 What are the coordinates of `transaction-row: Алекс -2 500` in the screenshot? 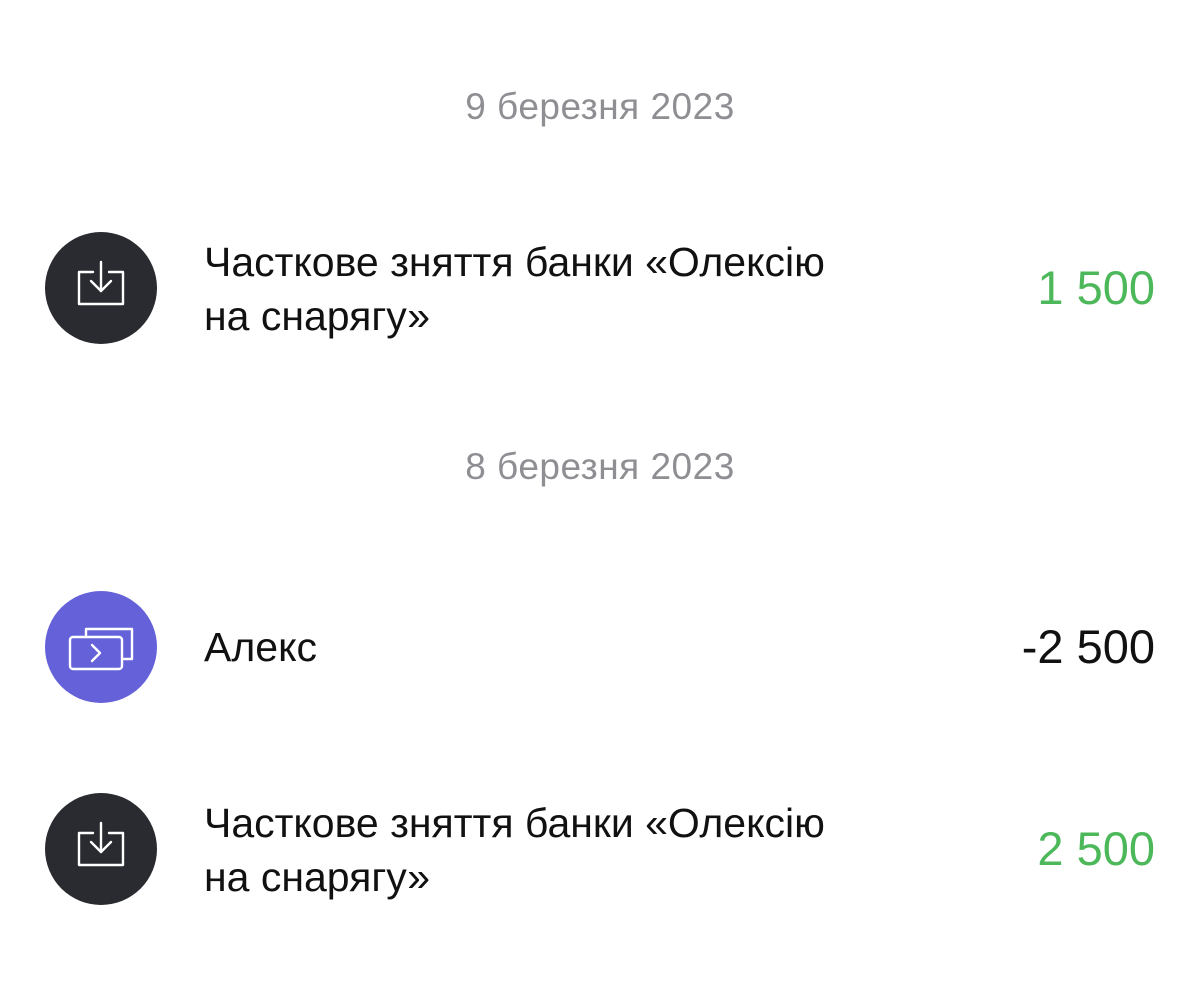 It's located at (600, 647).